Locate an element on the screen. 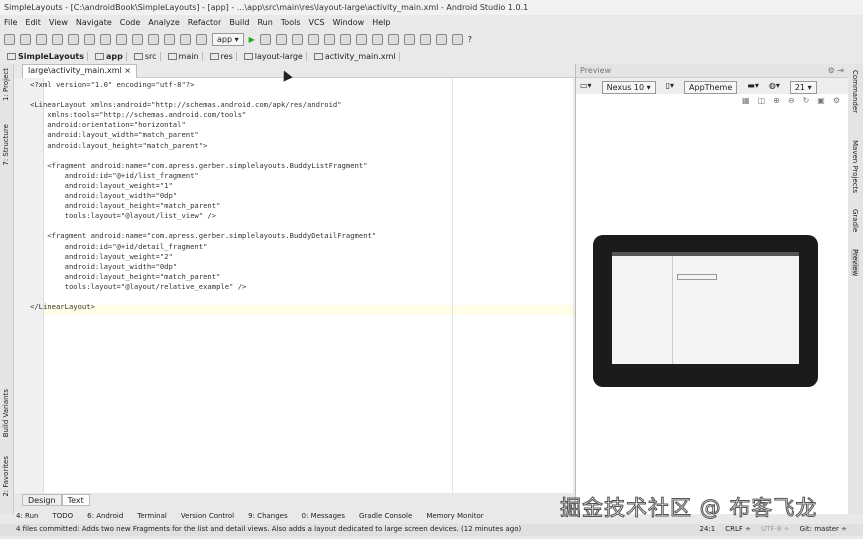 The height and width of the screenshot is (539, 863). open-icon is located at coordinates (9, 39).